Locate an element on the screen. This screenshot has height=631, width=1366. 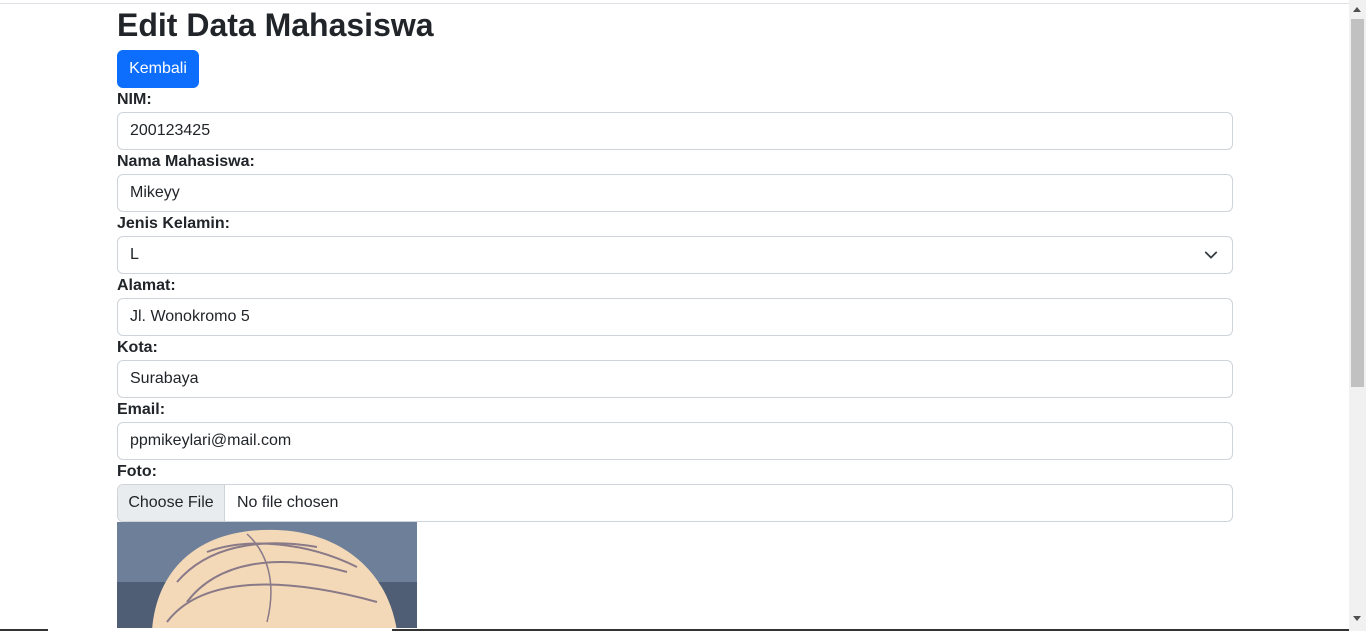
profile-photo is located at coordinates (267, 576).